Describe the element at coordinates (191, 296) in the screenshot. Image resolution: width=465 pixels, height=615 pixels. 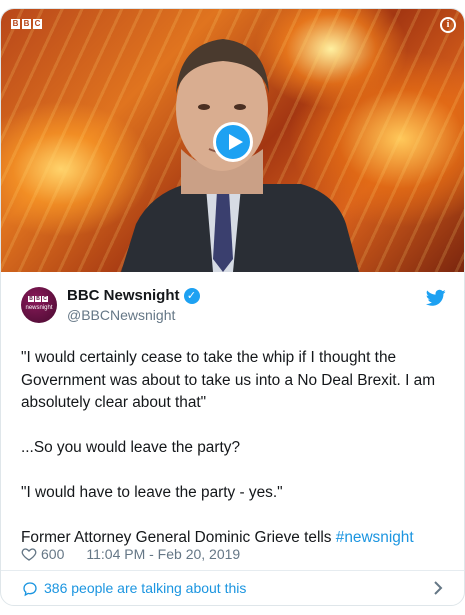
I see `verified-badge-icon: ✓` at that location.